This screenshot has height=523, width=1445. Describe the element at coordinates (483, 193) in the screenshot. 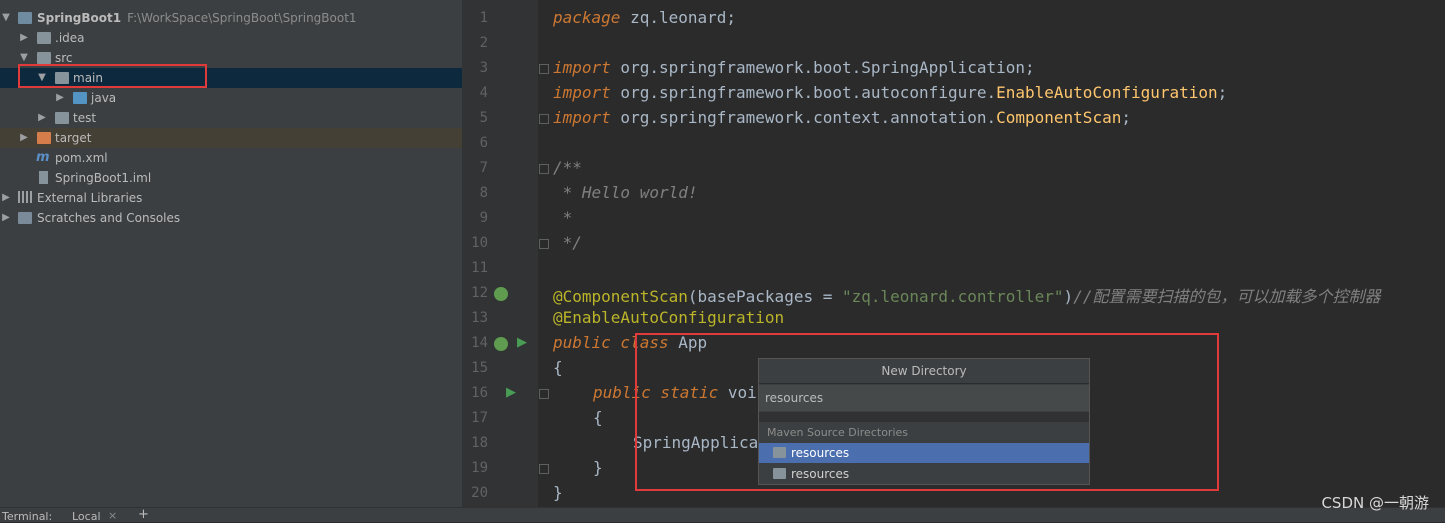

I see `line-number: 8` at that location.